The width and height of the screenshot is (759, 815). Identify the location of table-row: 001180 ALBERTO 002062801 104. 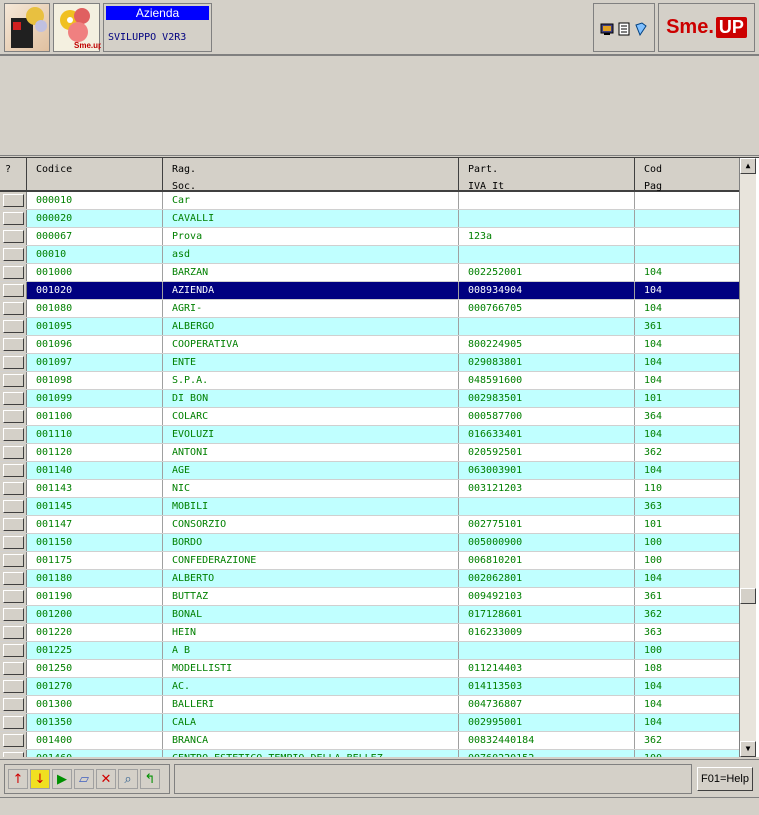
(369, 579).